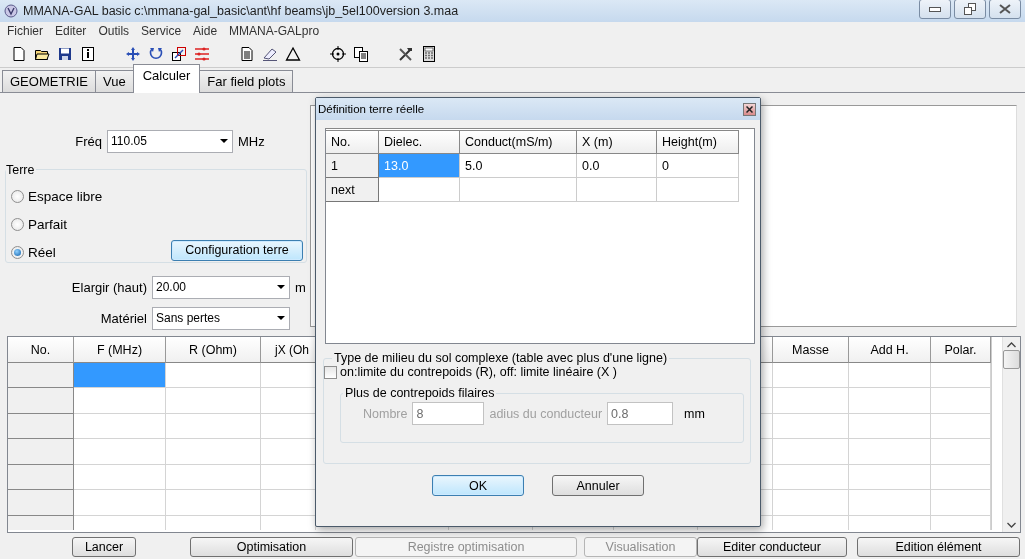 Image resolution: width=1025 pixels, height=559 pixels. What do you see at coordinates (161, 31) in the screenshot?
I see `menu-item: Service` at bounding box center [161, 31].